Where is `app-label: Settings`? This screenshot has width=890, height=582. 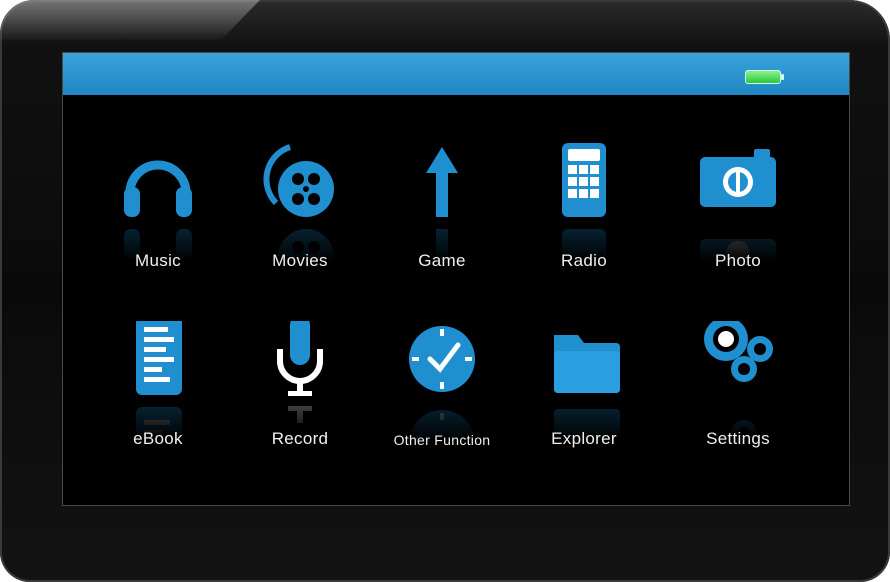 app-label: Settings is located at coordinates (738, 438).